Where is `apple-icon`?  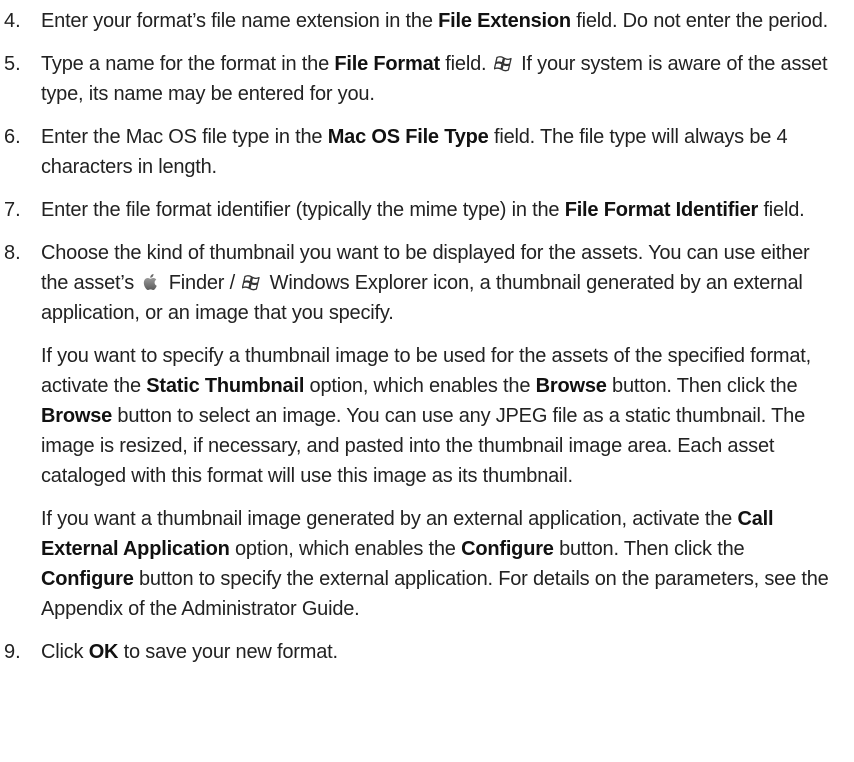
apple-icon is located at coordinates (151, 282).